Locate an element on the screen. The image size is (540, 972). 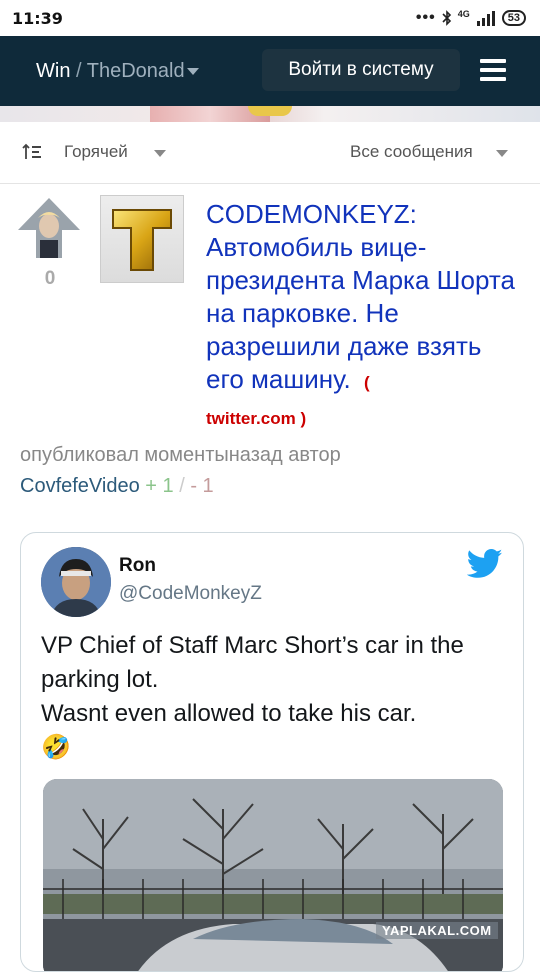
upvote-count: + 1 is located at coordinates (159, 486).